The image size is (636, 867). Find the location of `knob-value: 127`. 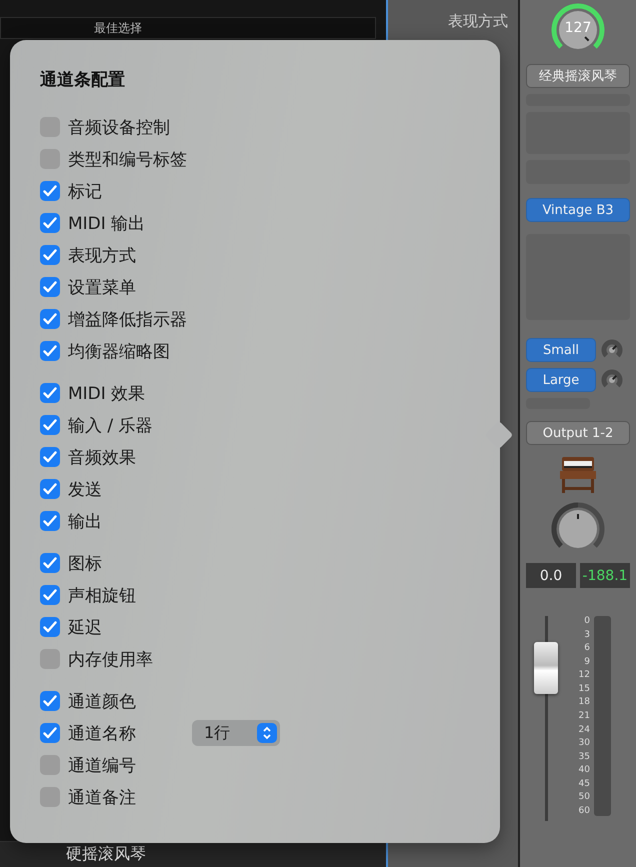

knob-value: 127 is located at coordinates (578, 28).